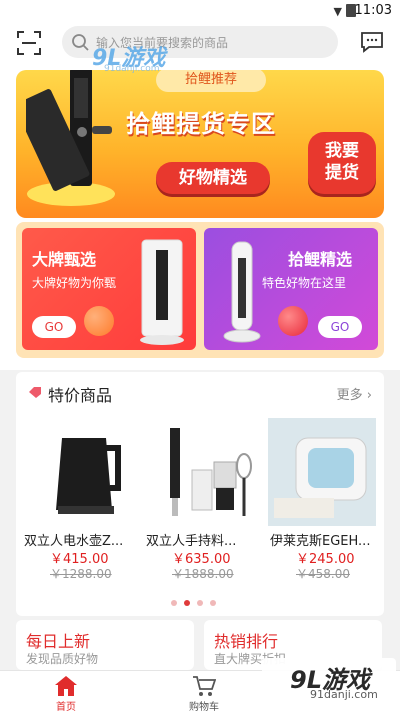 The height and width of the screenshot is (711, 400). Describe the element at coordinates (204, 706) in the screenshot. I see `tab-label: 购物车` at that location.